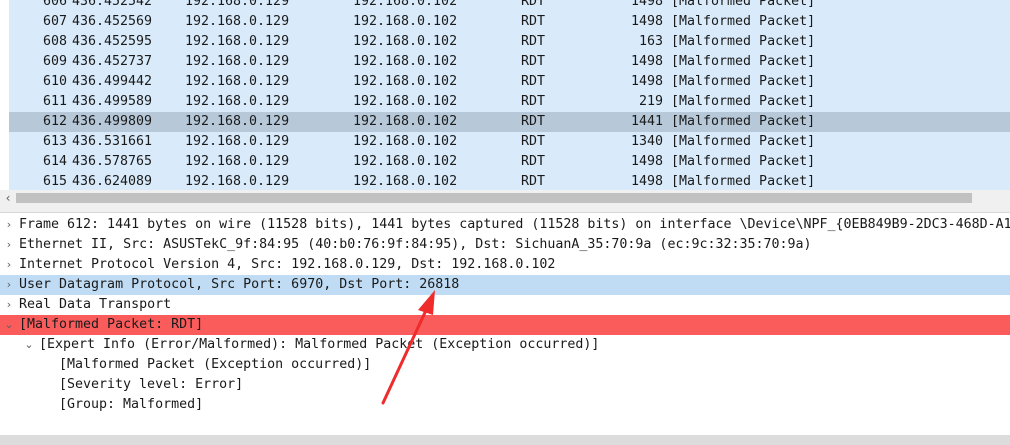  Describe the element at coordinates (112, 81) in the screenshot. I see `packet-time: 436.499442` at that location.